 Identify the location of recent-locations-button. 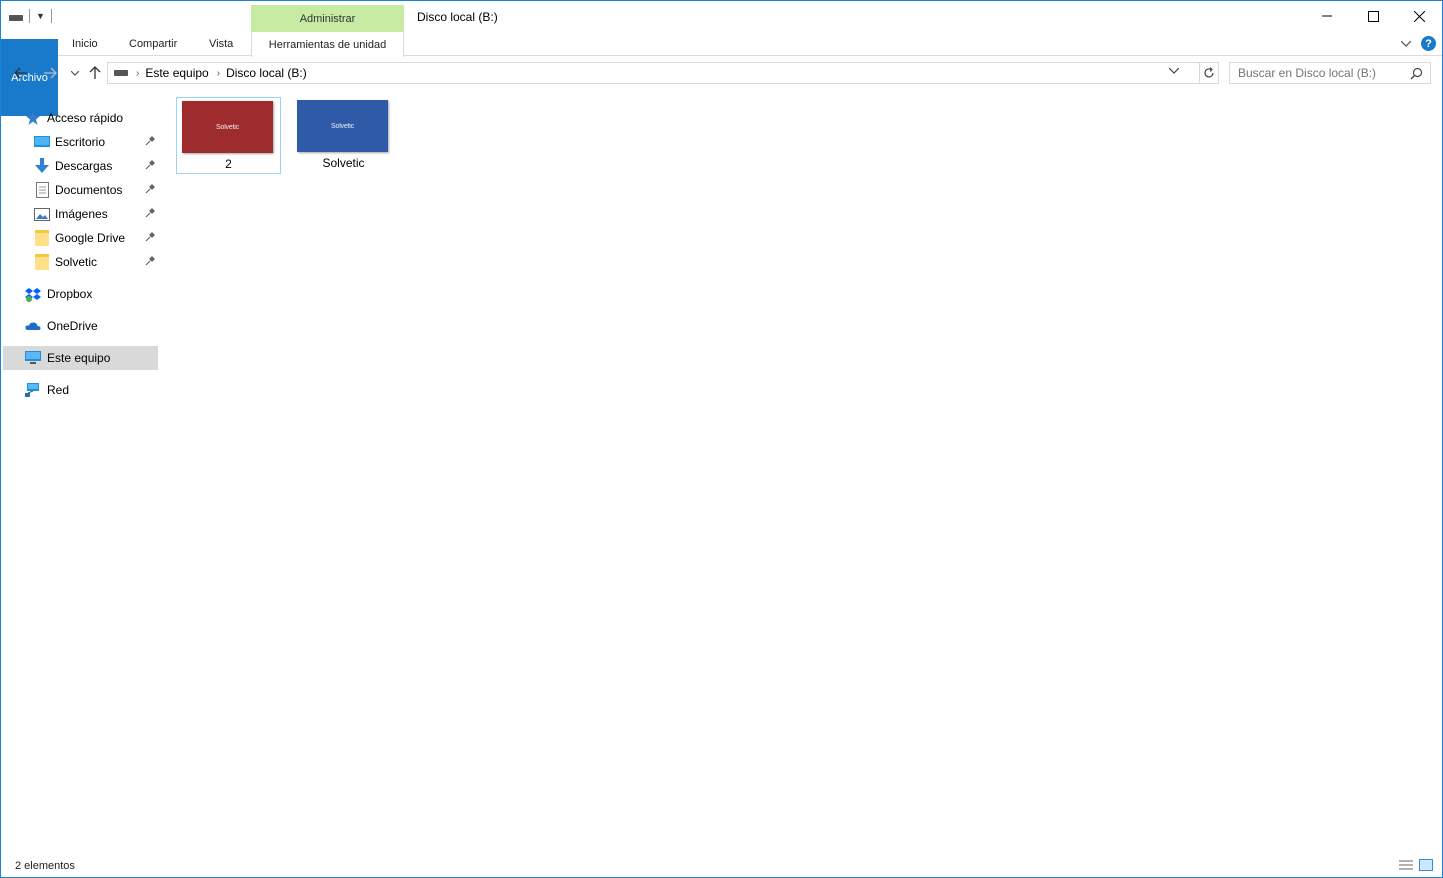
(75, 73).